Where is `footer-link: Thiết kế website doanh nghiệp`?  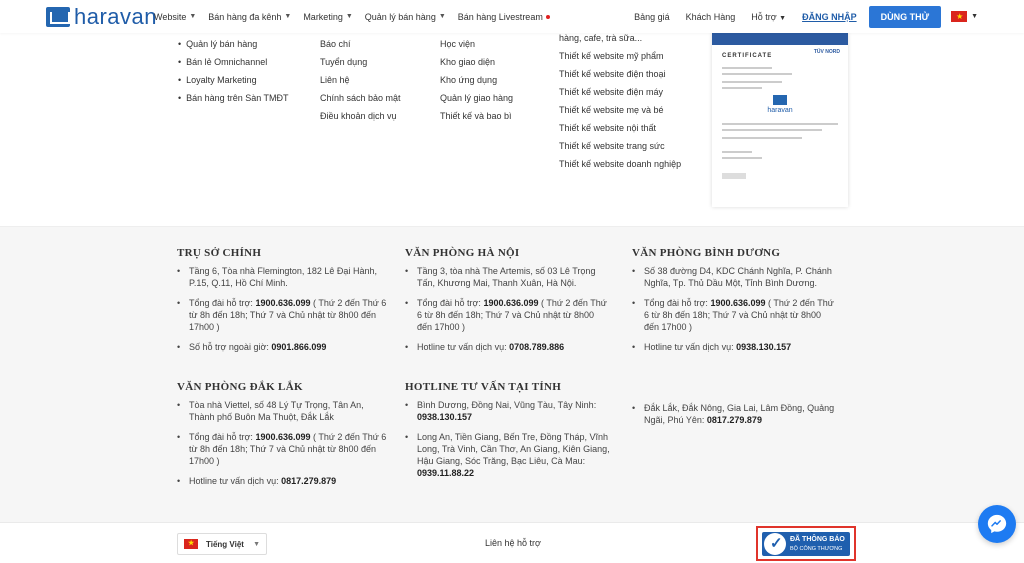 footer-link: Thiết kế website doanh nghiệp is located at coordinates (620, 164).